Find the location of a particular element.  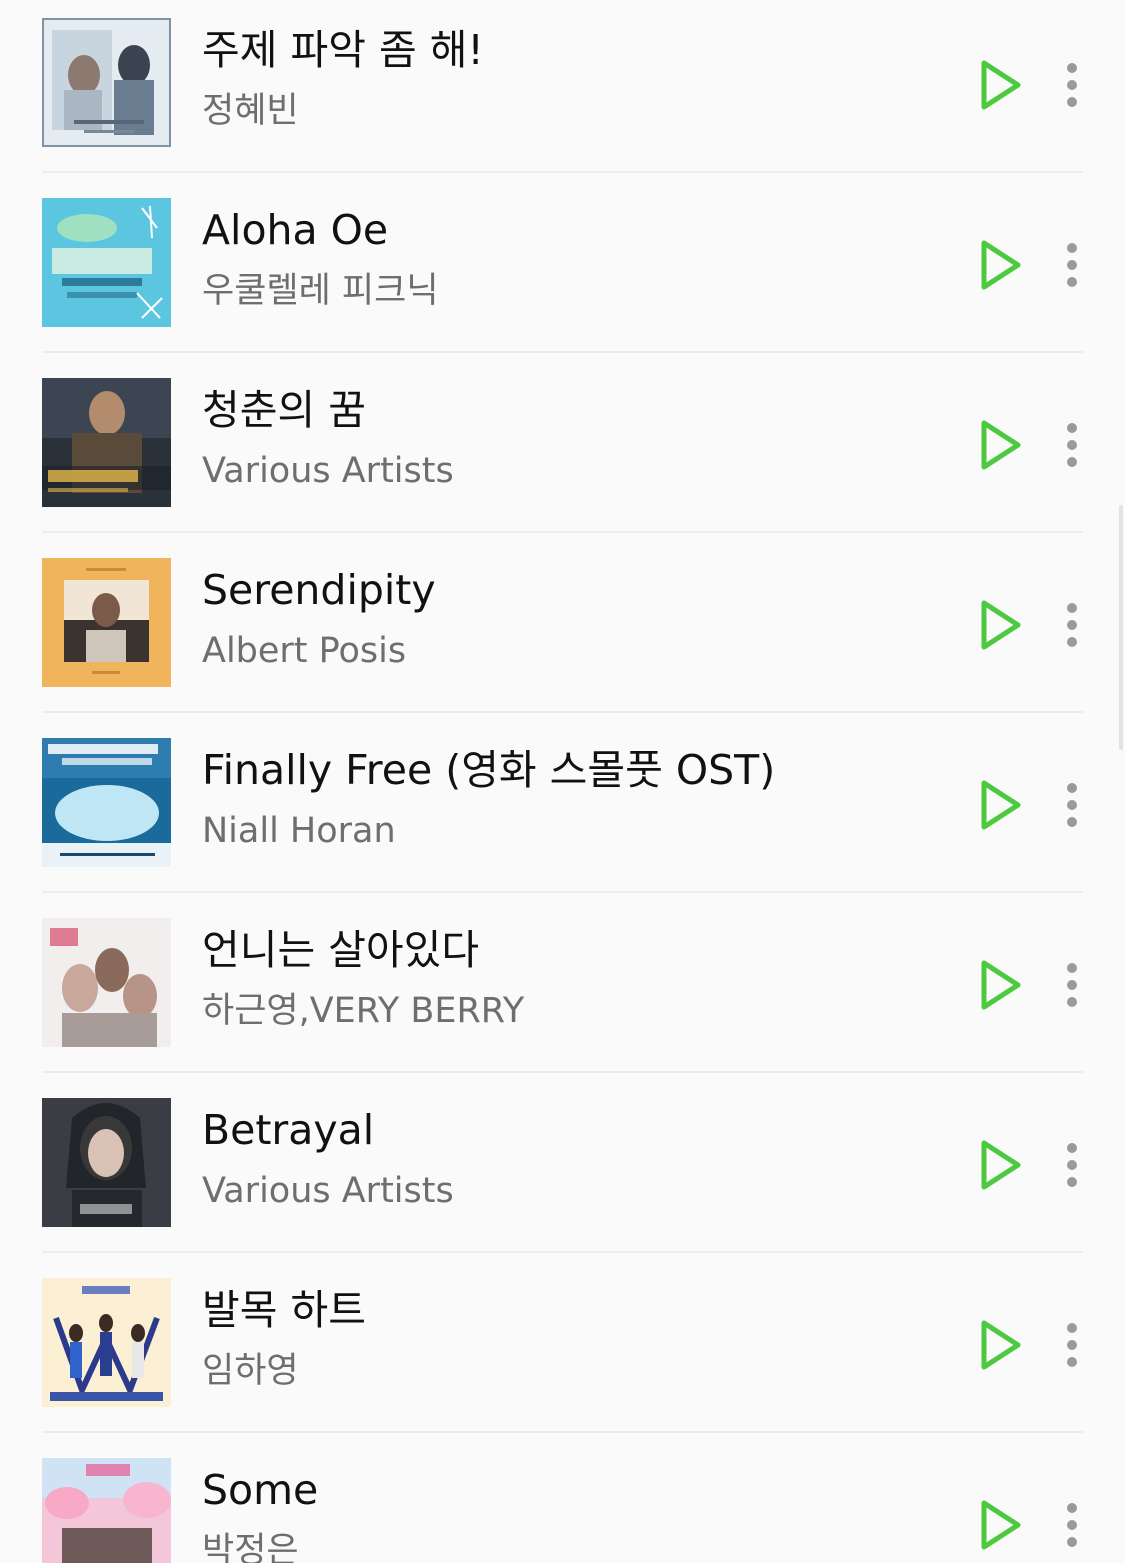

song-title: Aloha Oe is located at coordinates (295, 230).